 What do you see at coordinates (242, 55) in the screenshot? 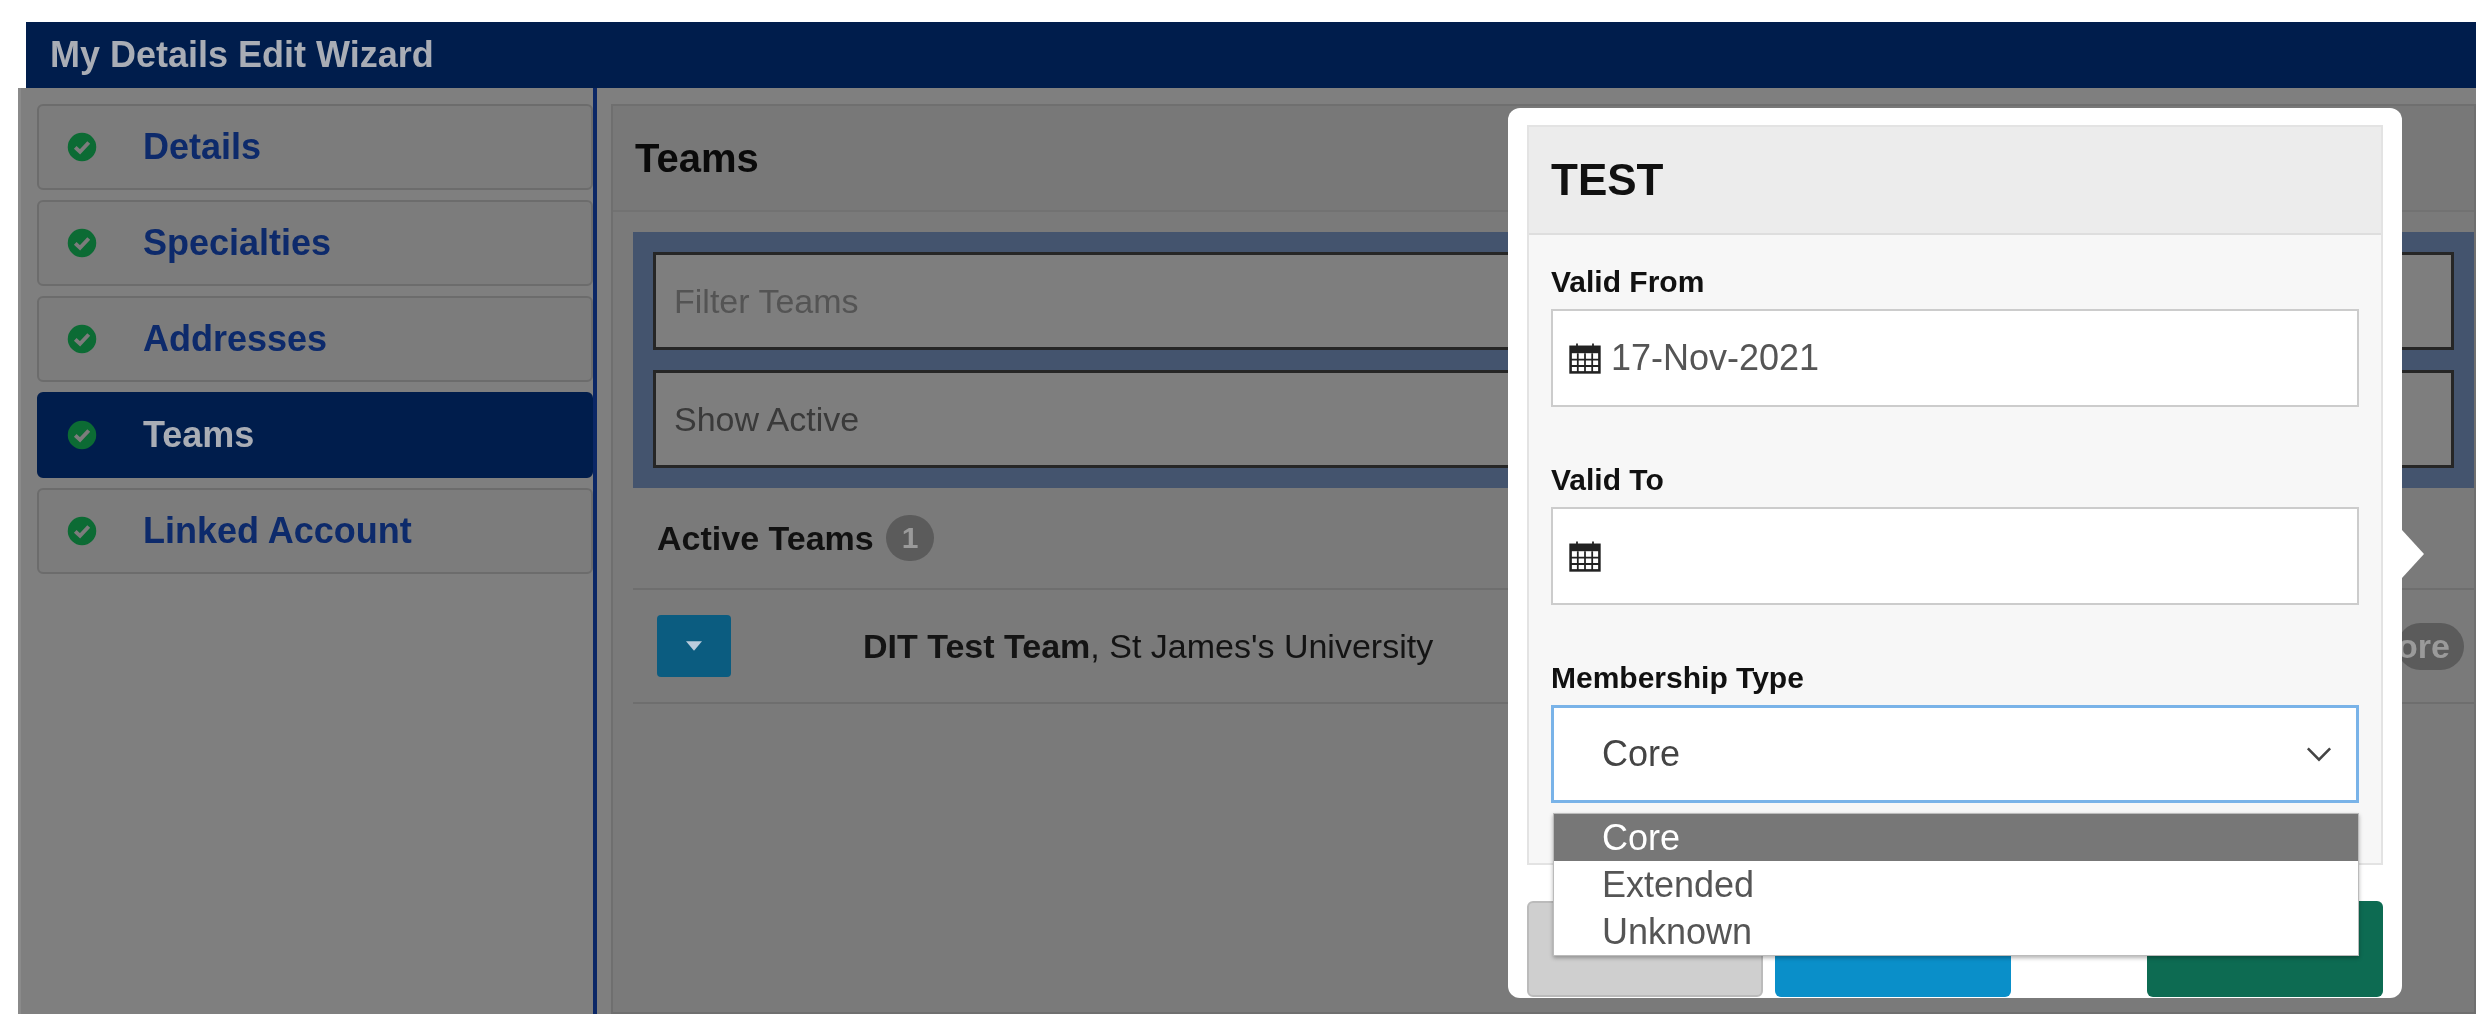
I see `window-title: My Details Edit Wizard` at bounding box center [242, 55].